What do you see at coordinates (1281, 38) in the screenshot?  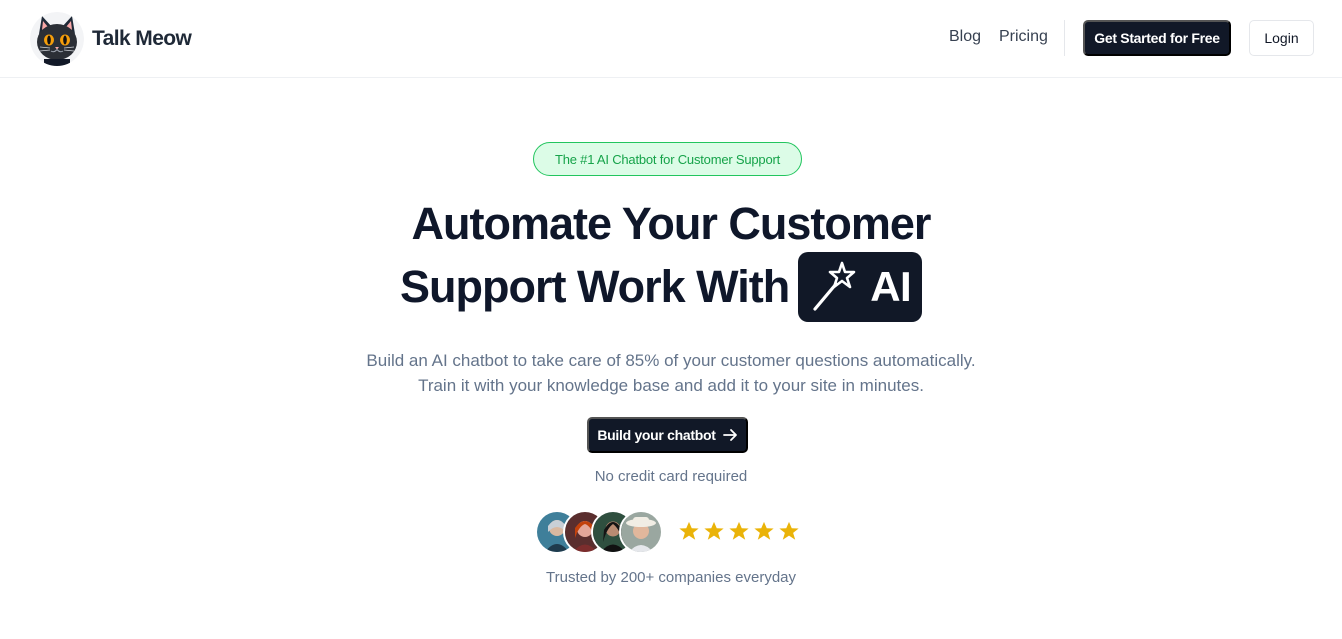 I see `login-button: Login` at bounding box center [1281, 38].